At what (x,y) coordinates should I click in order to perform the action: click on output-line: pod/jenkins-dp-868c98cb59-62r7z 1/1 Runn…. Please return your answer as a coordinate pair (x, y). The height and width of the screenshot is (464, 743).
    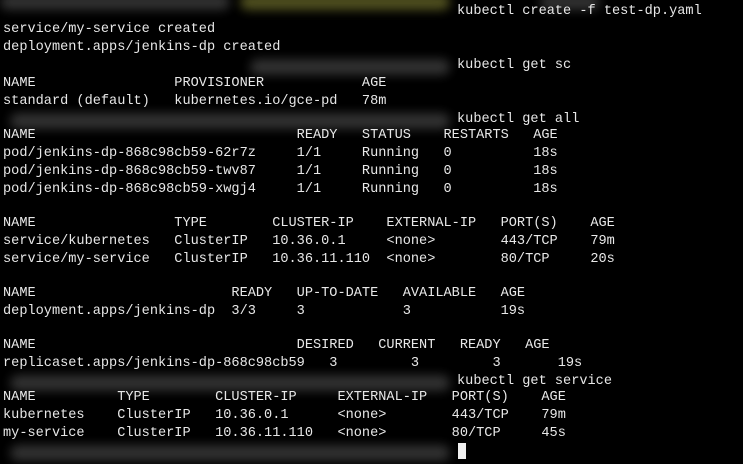
    Looking at the image, I should click on (280, 153).